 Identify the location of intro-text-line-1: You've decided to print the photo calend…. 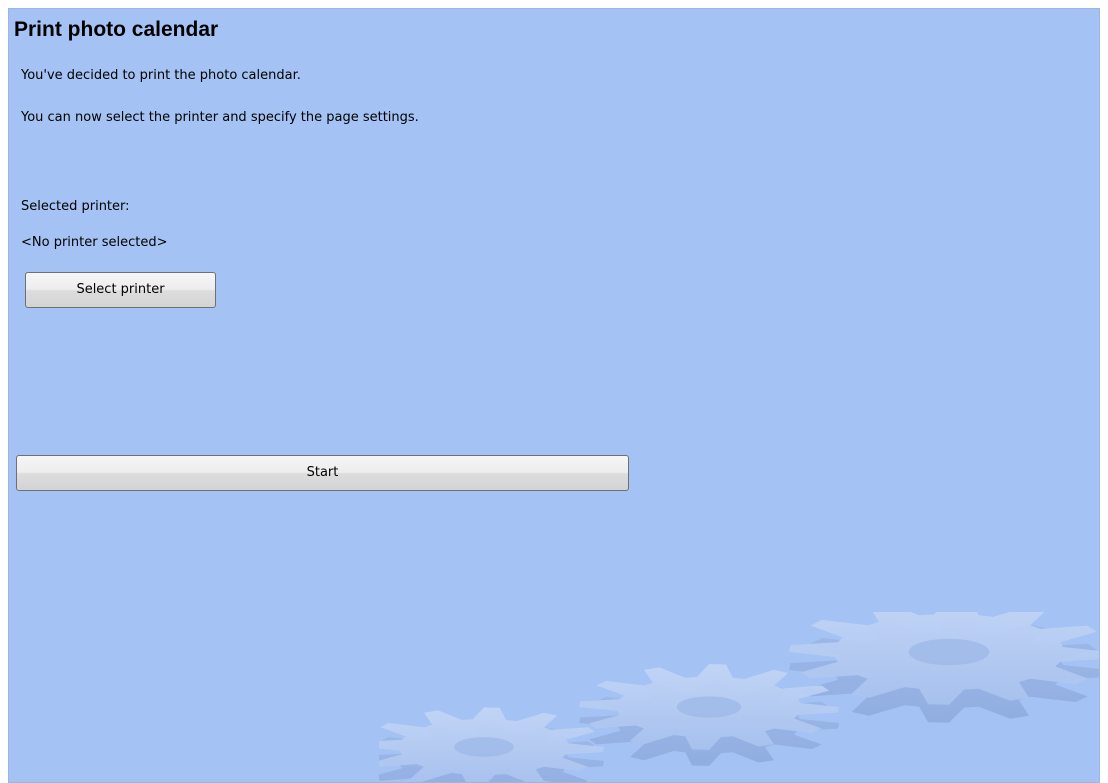
(161, 75).